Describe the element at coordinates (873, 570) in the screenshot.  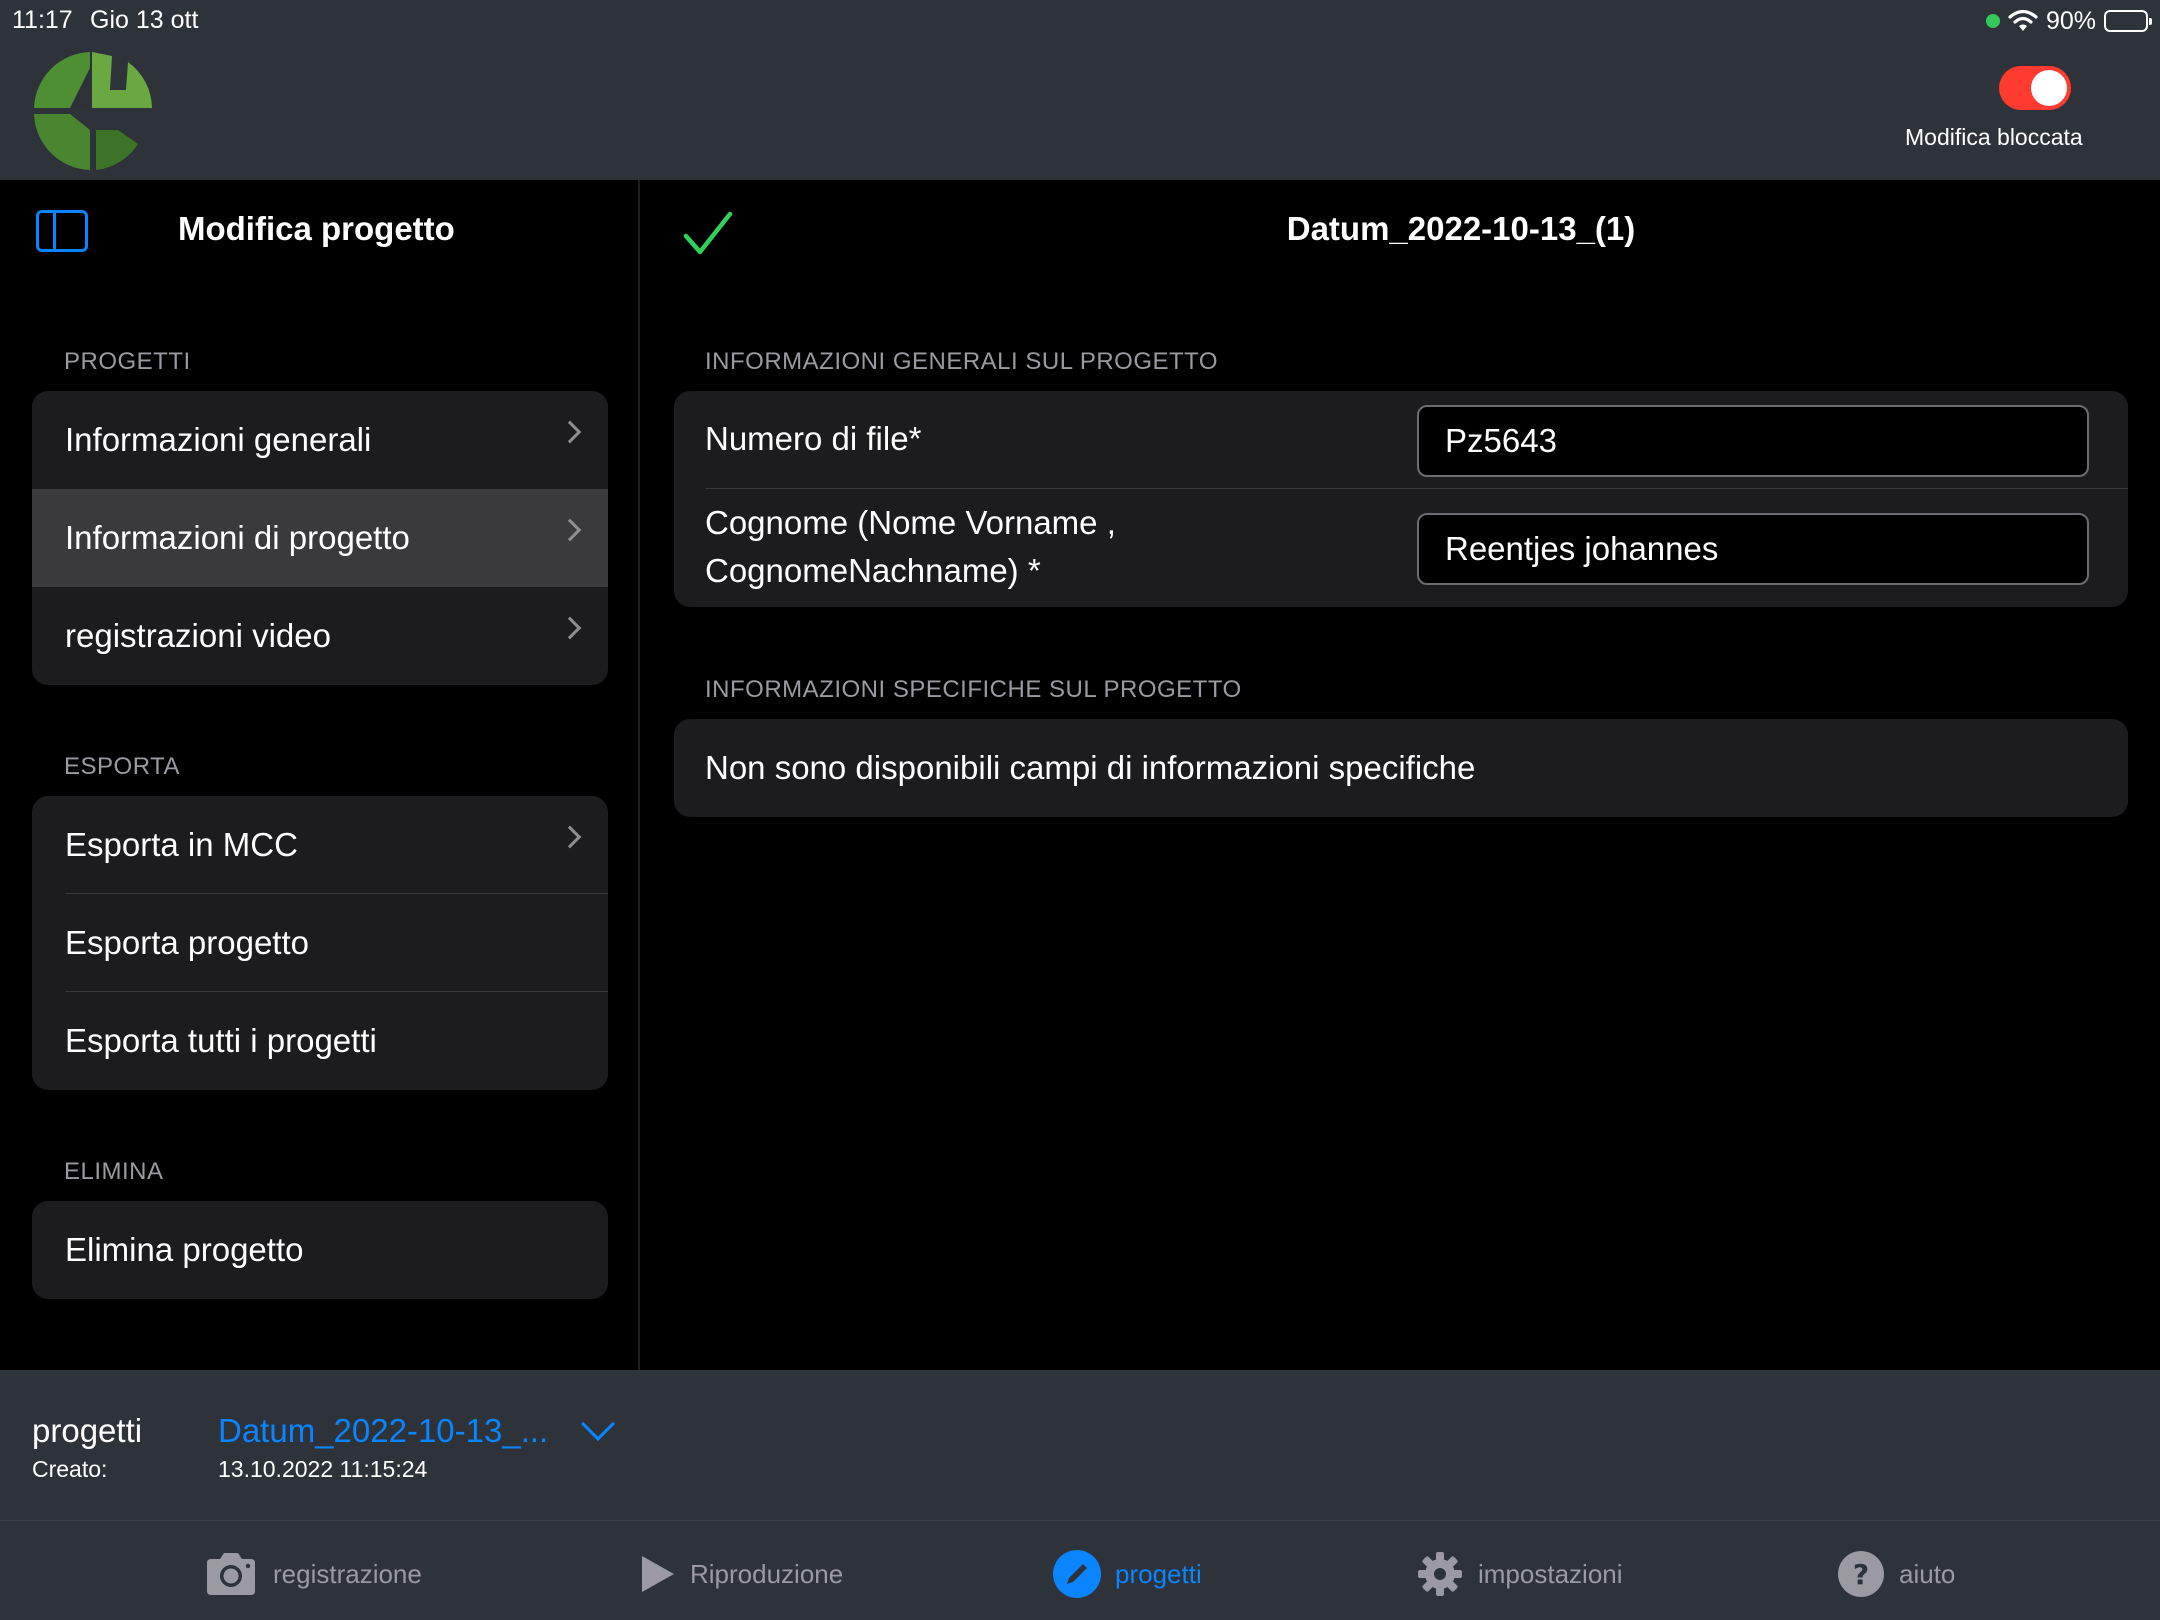
I see `surname-label-line2: CognomeNachname) *` at that location.